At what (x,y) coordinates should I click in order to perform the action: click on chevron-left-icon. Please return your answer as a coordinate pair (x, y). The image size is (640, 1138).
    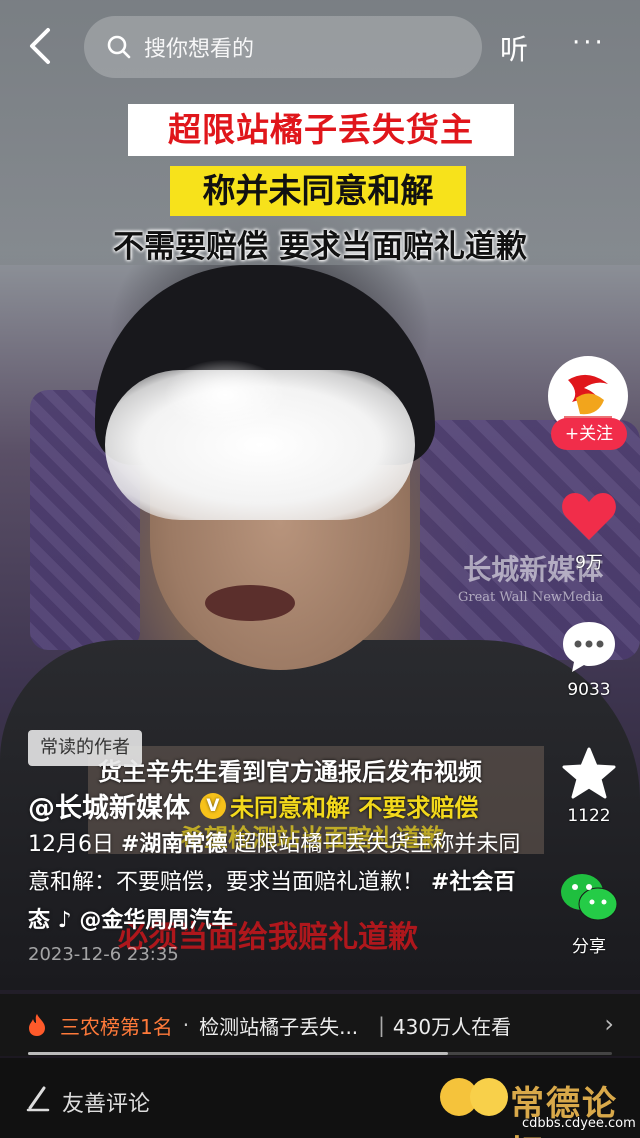
    Looking at the image, I should click on (40, 46).